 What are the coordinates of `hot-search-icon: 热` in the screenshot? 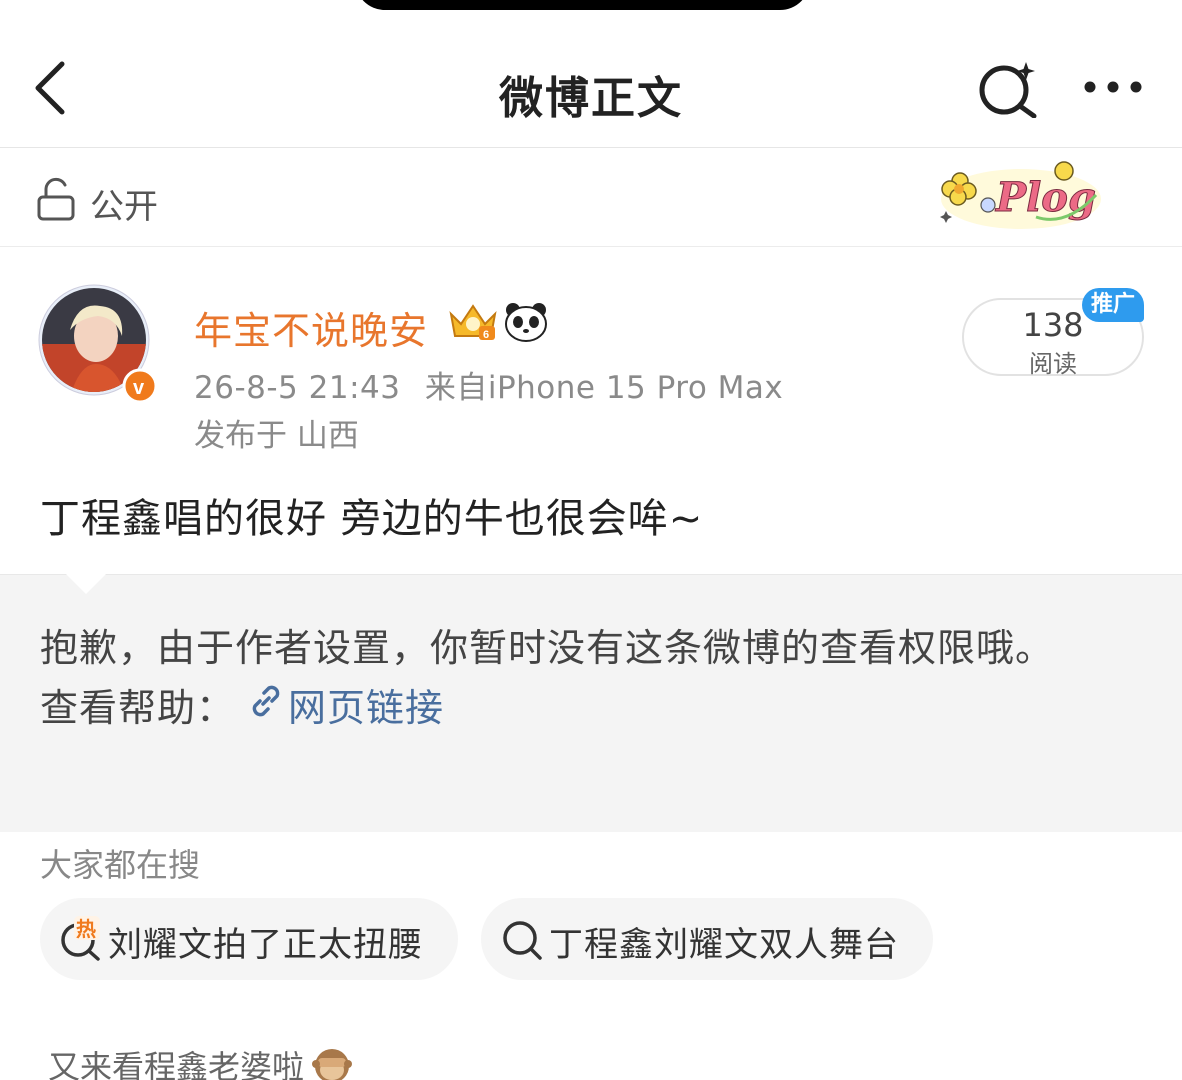 It's located at (80, 938).